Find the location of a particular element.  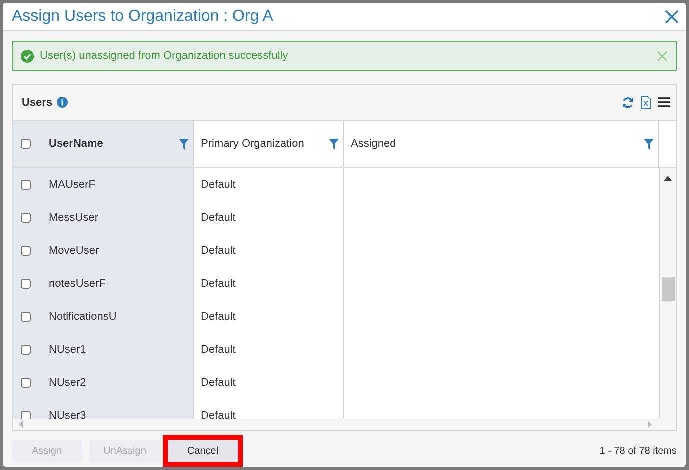

menu-button is located at coordinates (664, 102).